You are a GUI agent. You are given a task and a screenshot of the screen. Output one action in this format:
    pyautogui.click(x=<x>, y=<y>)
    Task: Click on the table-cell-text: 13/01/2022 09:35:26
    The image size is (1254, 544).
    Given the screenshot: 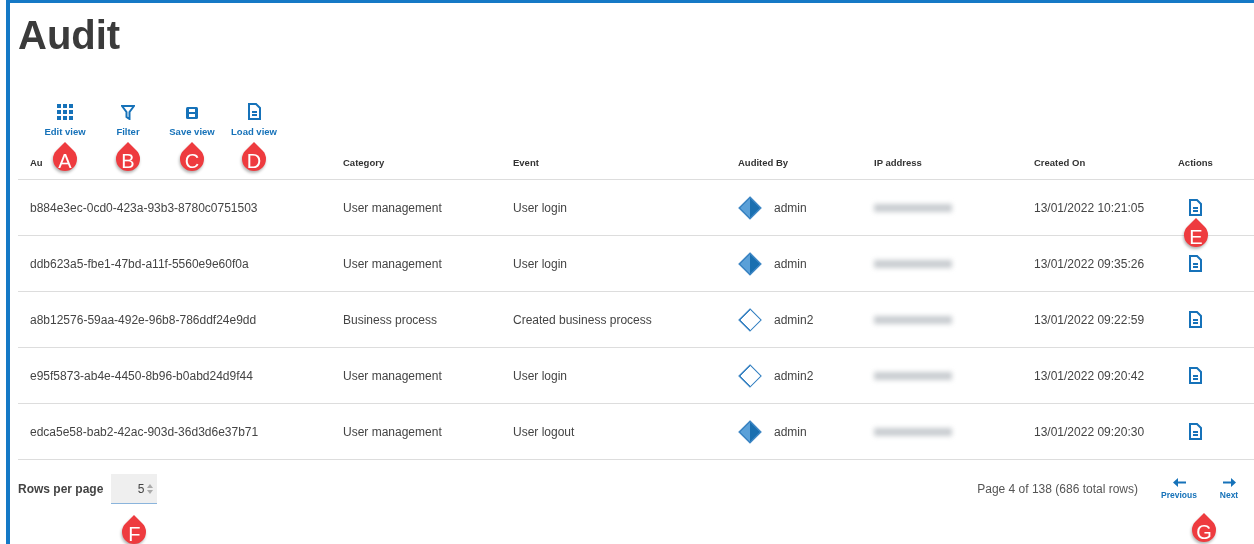 What is the action you would take?
    pyautogui.click(x=1089, y=263)
    